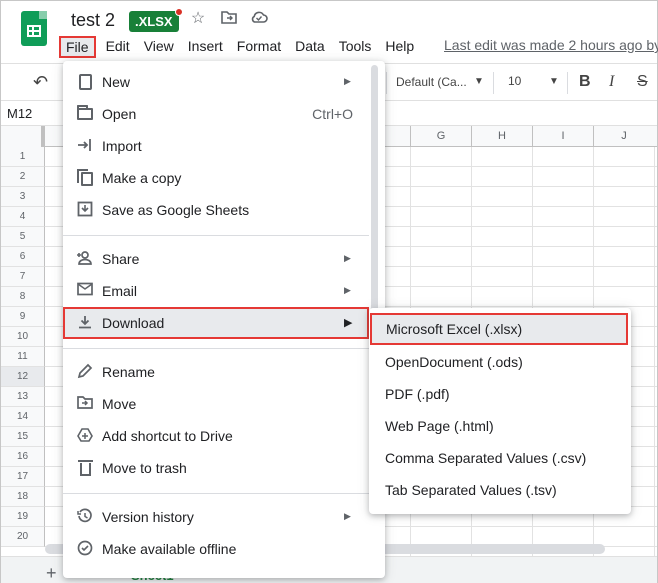 Image resolution: width=658 pixels, height=583 pixels. What do you see at coordinates (154, 21) in the screenshot?
I see `file-type-badge-label: .XLSX` at bounding box center [154, 21].